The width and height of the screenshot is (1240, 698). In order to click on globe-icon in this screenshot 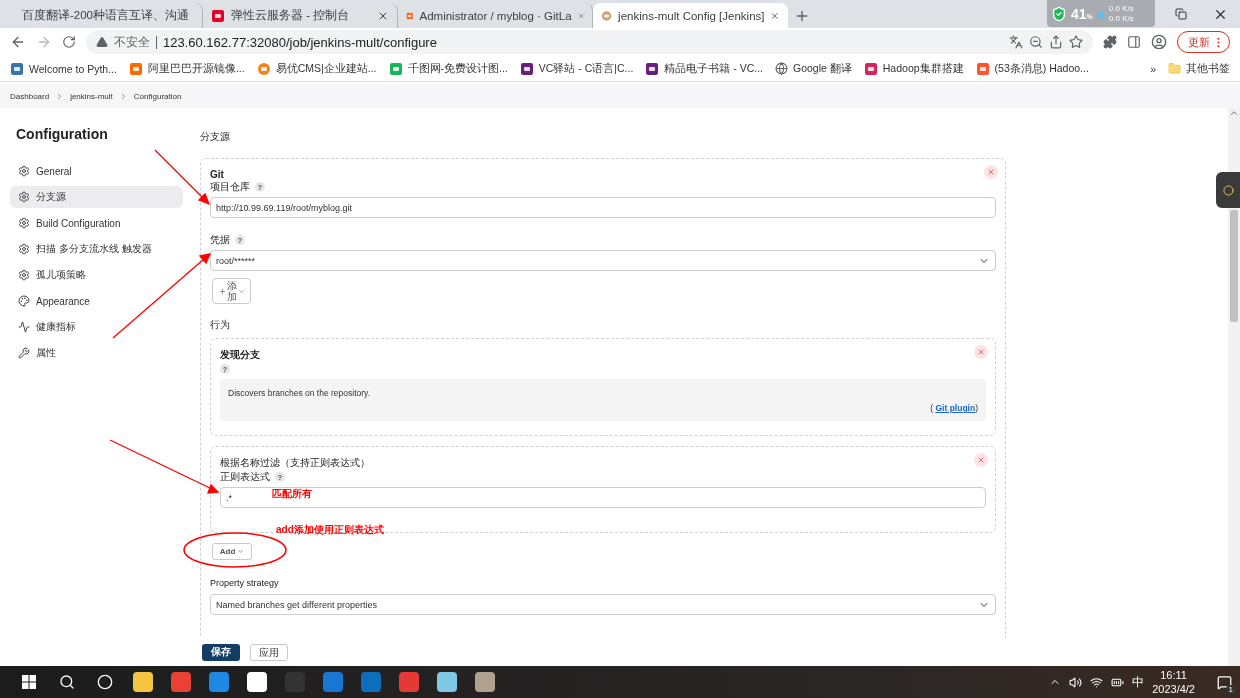, I will do `click(781, 68)`.